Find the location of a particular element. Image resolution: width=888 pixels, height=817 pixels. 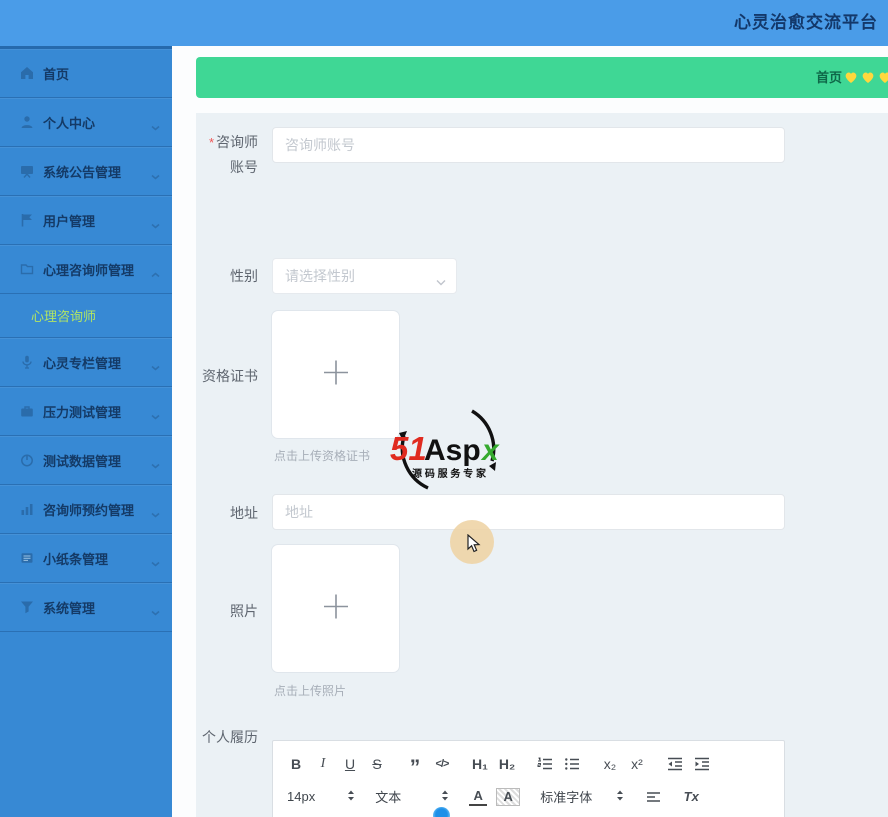

sidebar-item-appointments: 咨询师预约管理 is located at coordinates (86, 509).